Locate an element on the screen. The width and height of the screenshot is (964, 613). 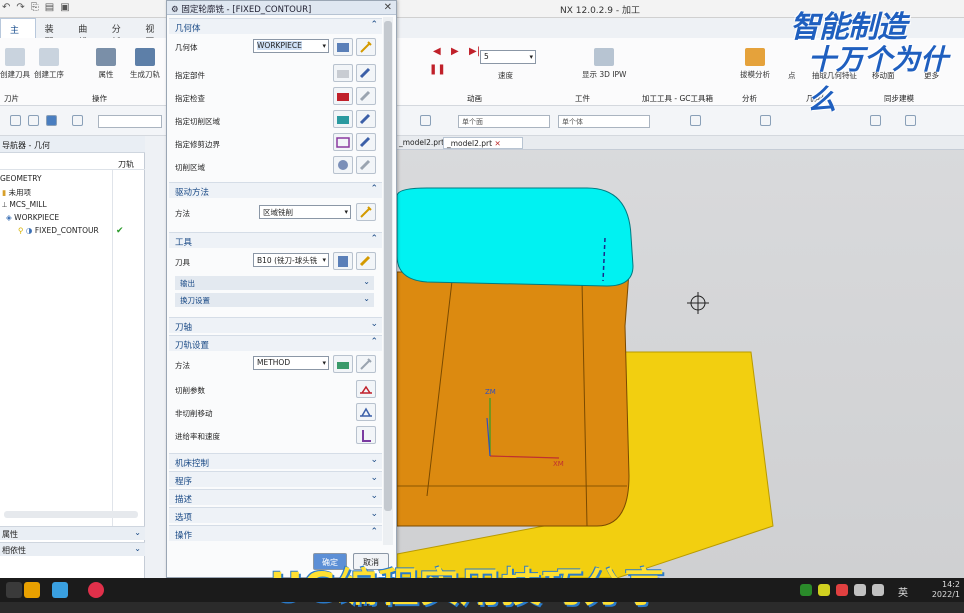
section-toolpath-settings: 刀轨设置 ⌃ is located at coordinates (275, 343).